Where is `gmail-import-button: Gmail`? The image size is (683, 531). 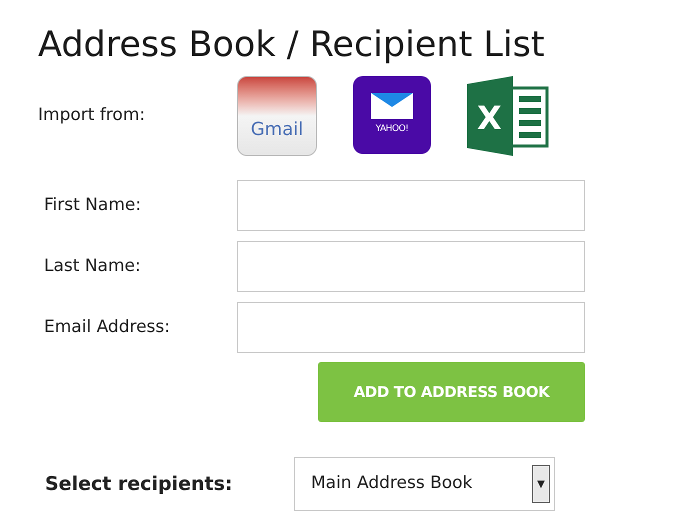 gmail-import-button: Gmail is located at coordinates (277, 116).